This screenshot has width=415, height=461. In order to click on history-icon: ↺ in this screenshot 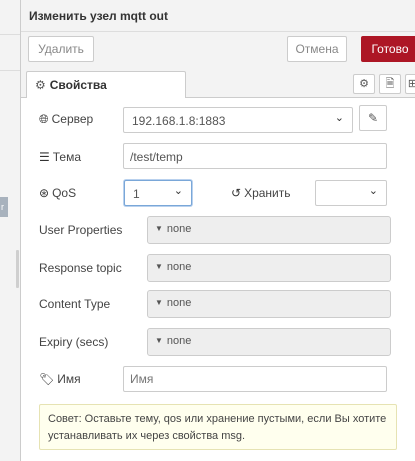, I will do `click(236, 193)`.